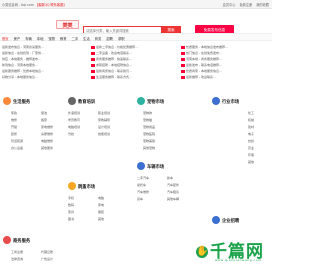  What do you see at coordinates (82, 206) in the screenshot?
I see `category-link: 数码` at bounding box center [82, 206].